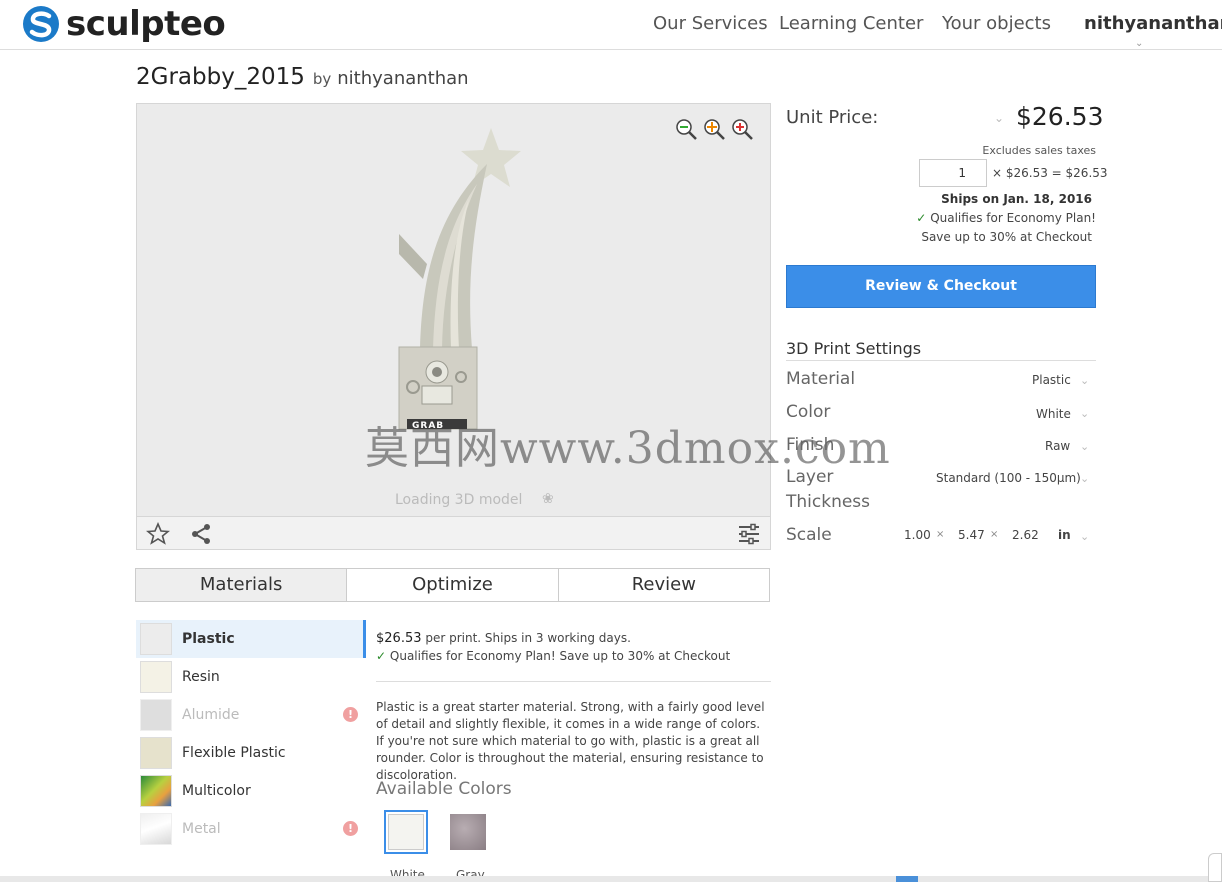 This screenshot has height=882, width=1222. What do you see at coordinates (242, 585) in the screenshot?
I see `tab-materials: Materials` at bounding box center [242, 585].